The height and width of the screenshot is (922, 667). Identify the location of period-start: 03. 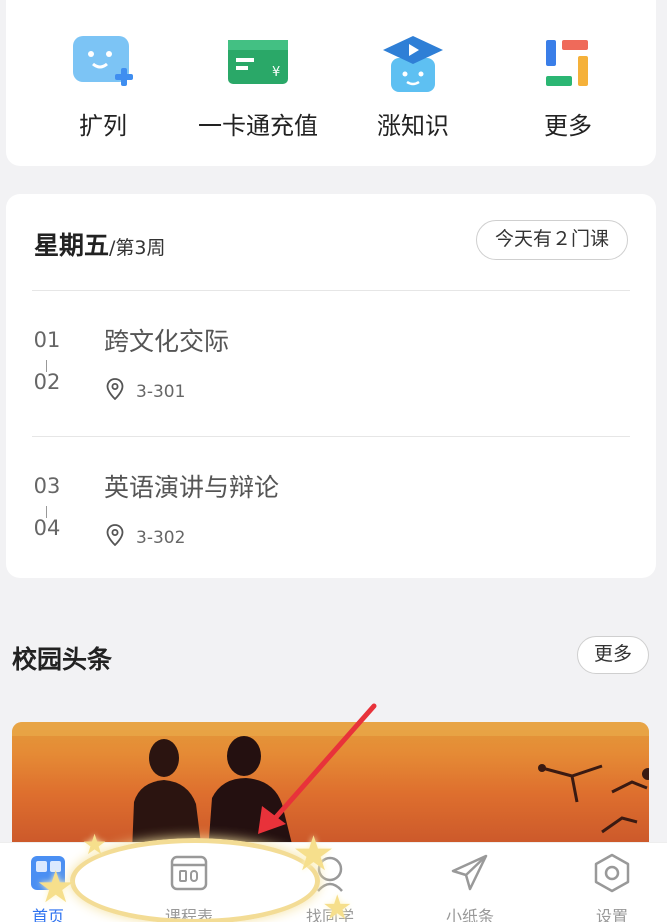
(47, 486).